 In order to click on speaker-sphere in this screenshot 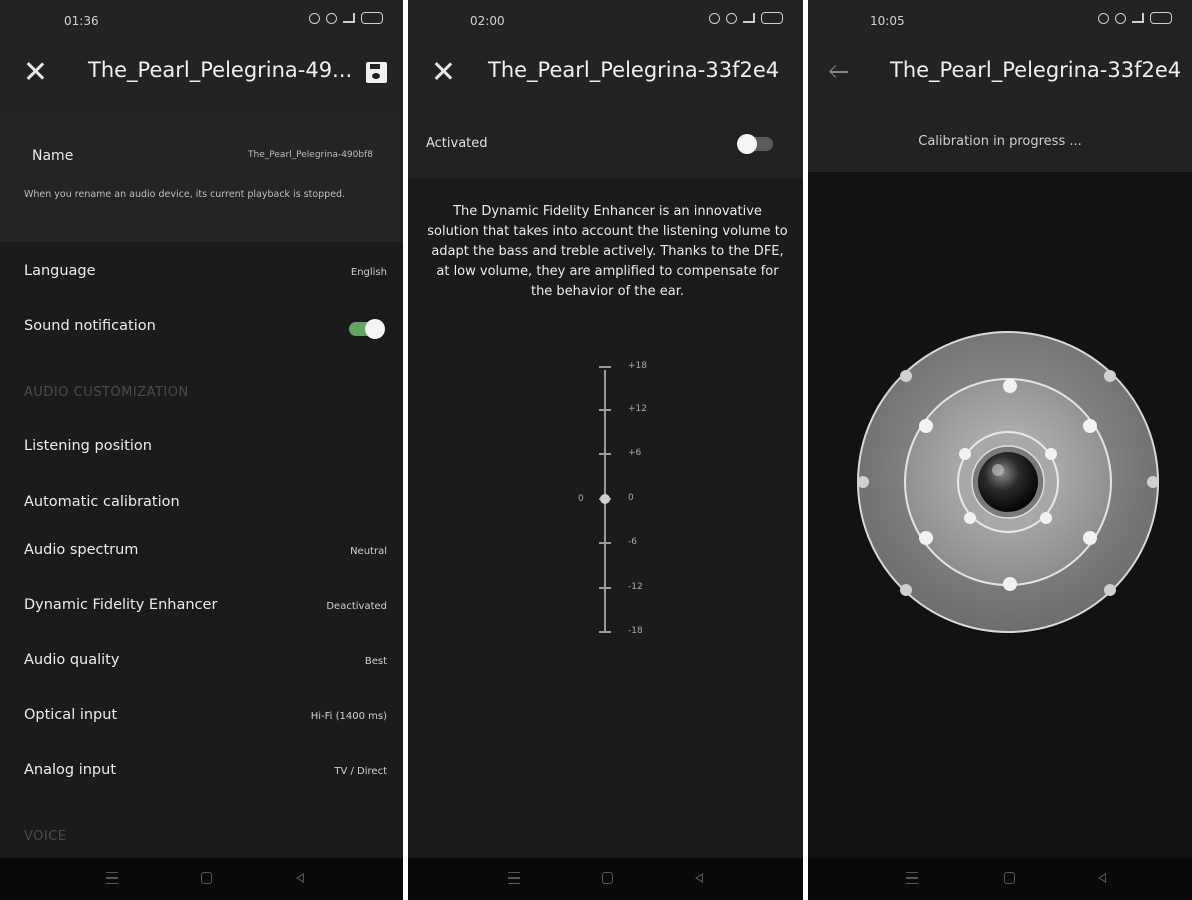, I will do `click(1008, 482)`.